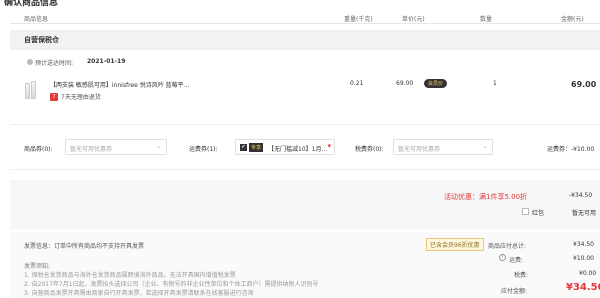  Describe the element at coordinates (507, 246) in the screenshot. I see `goods-total-label: 商品应付总计:` at that location.